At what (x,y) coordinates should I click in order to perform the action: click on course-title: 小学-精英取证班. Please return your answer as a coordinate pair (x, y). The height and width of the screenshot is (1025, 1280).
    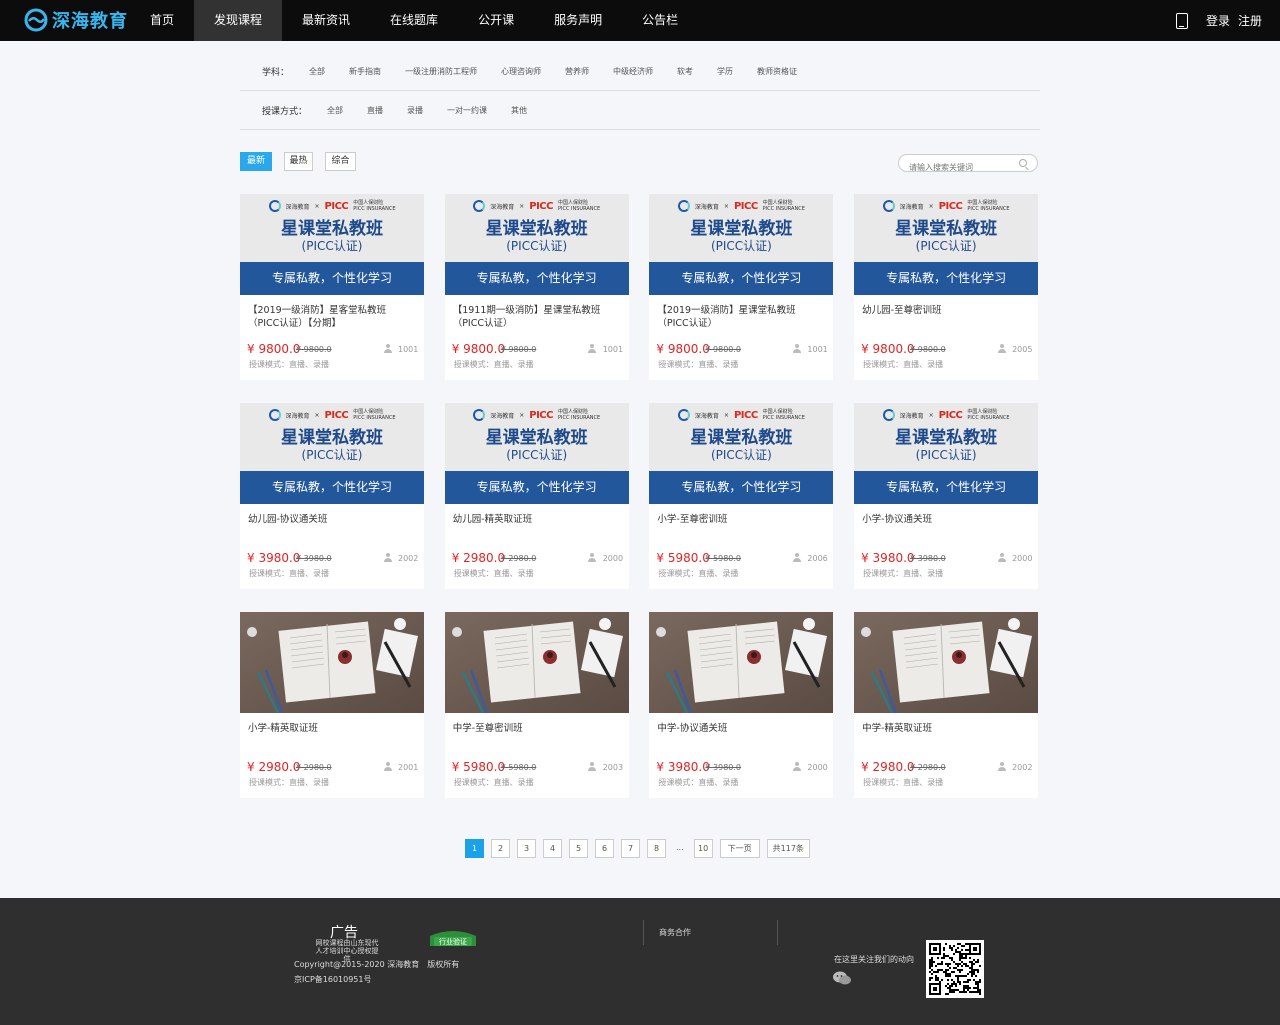
    Looking at the image, I should click on (332, 728).